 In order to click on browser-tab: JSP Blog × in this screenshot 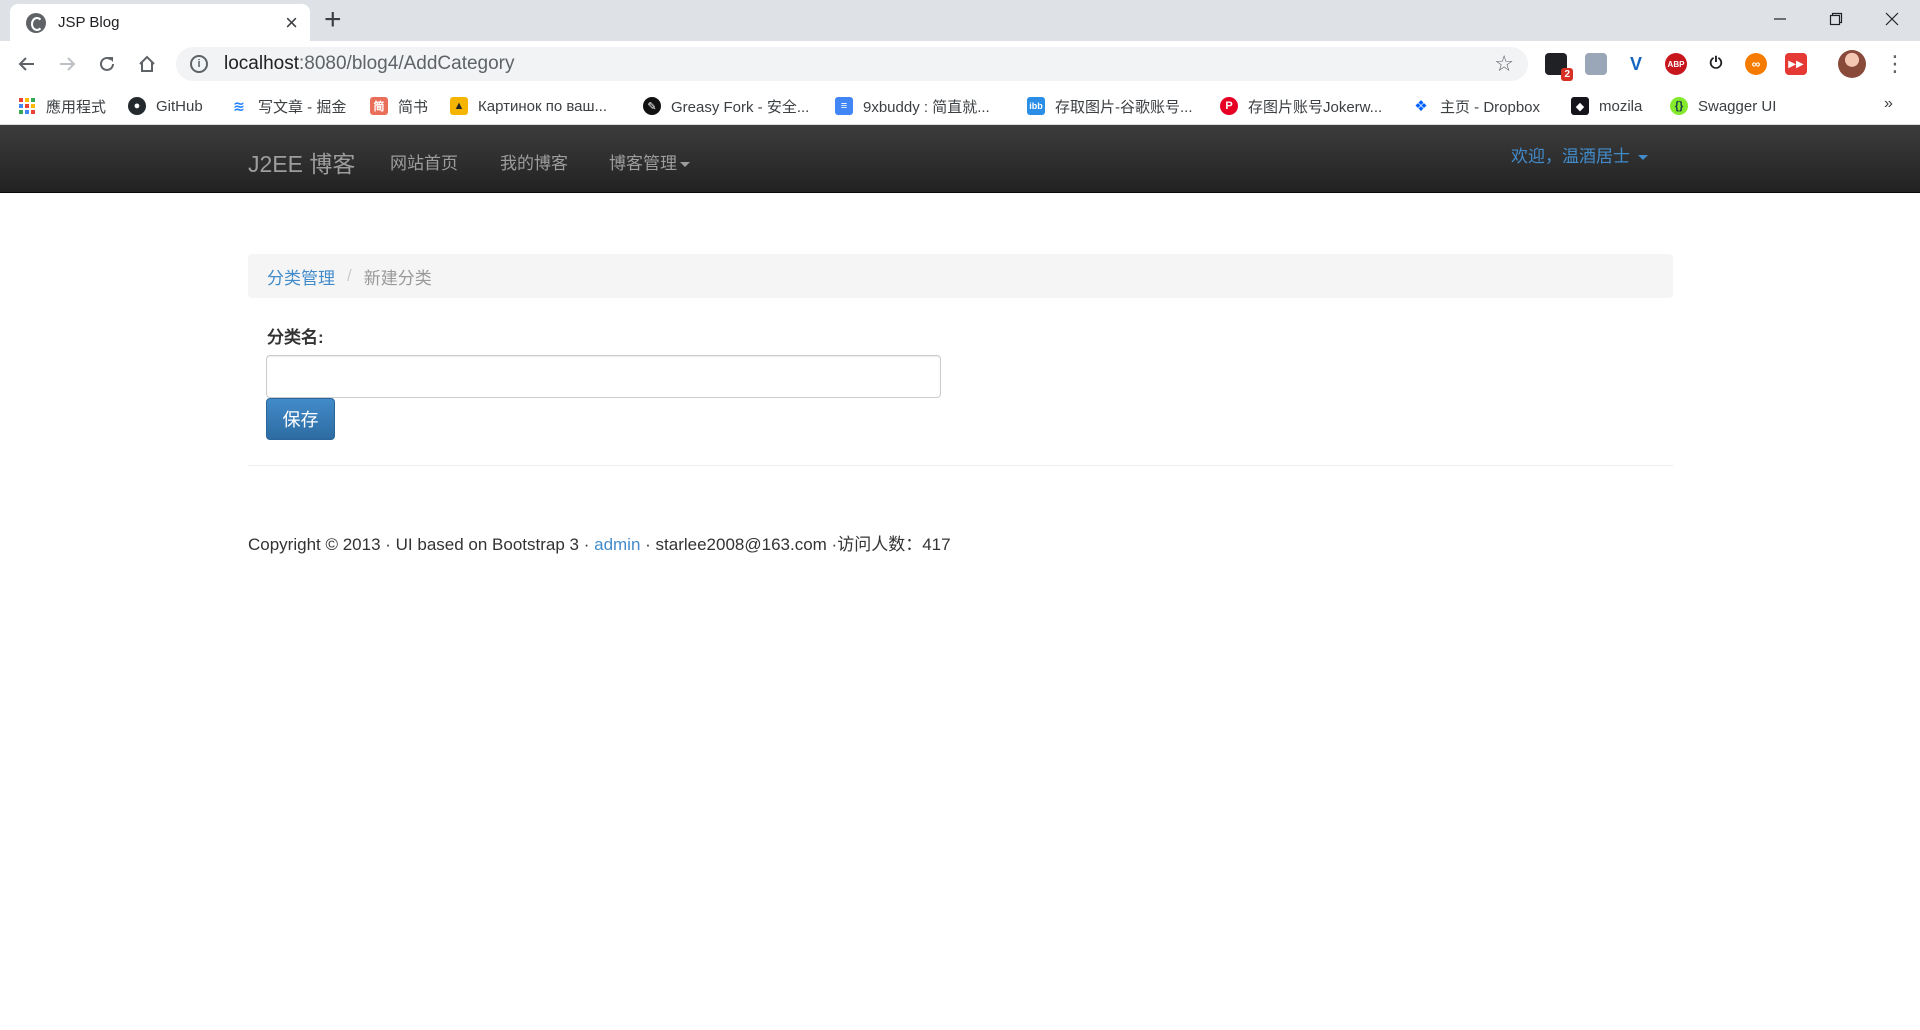, I will do `click(160, 22)`.